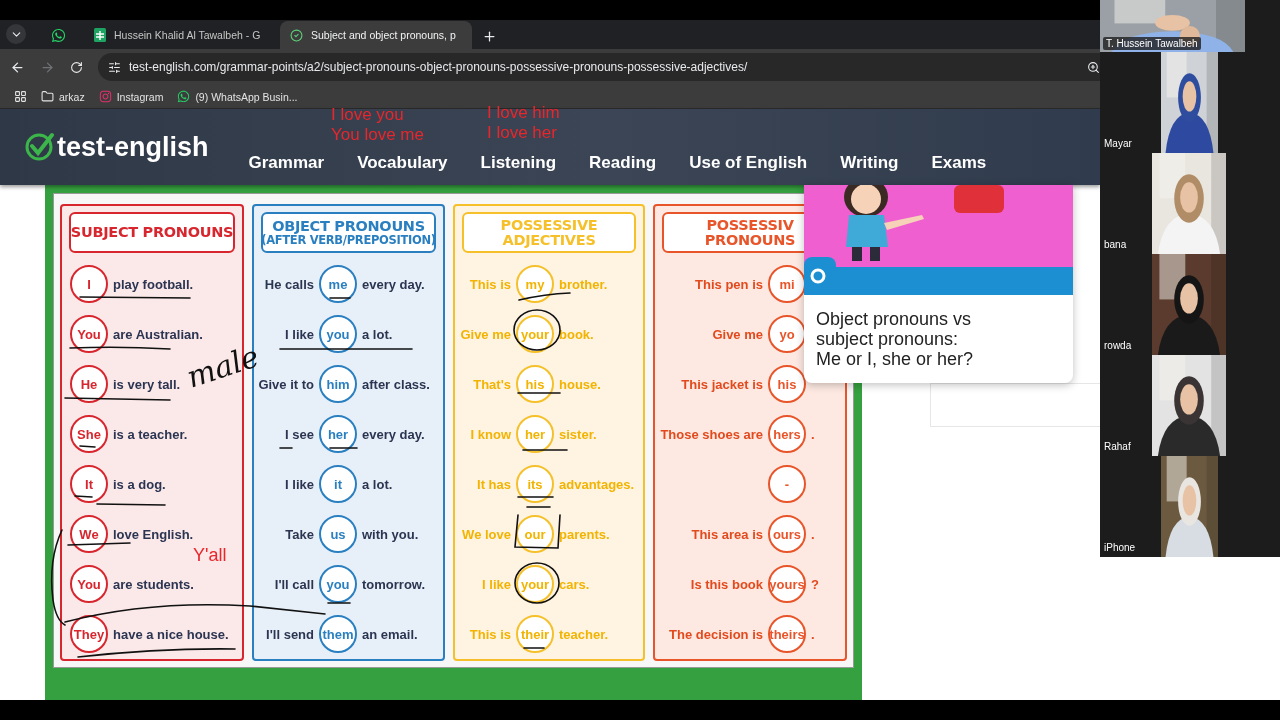  Describe the element at coordinates (549, 225) in the screenshot. I see `column-title: POSSESSIVE` at that location.